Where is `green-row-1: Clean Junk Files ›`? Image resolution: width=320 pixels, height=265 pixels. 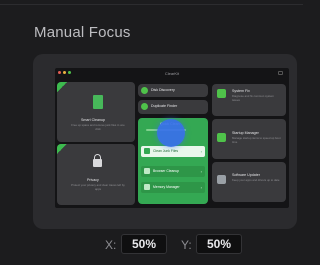
green-row-1: Clean Junk Files › is located at coordinates (173, 151).